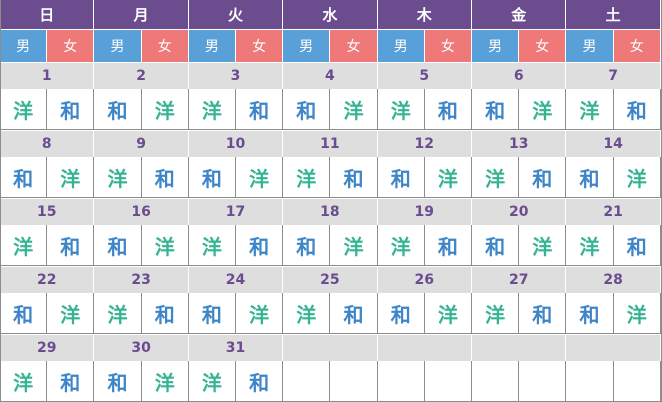  What do you see at coordinates (519, 279) in the screenshot?
I see `date-cell: 27` at bounding box center [519, 279].